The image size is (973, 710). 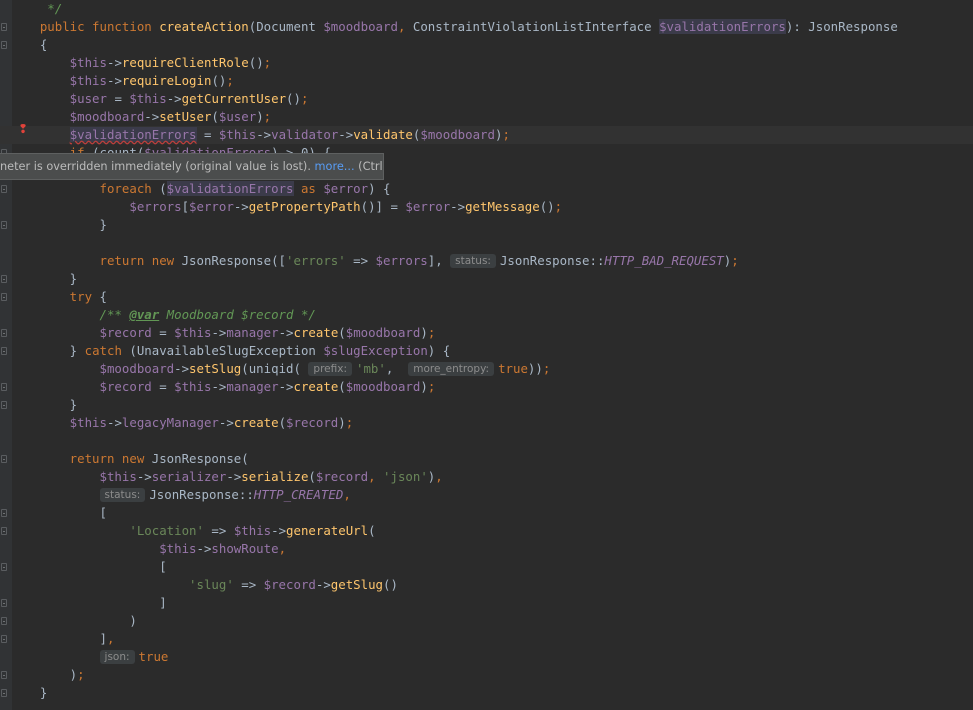 I want to click on code-token: generateUrl, so click(x=327, y=530).